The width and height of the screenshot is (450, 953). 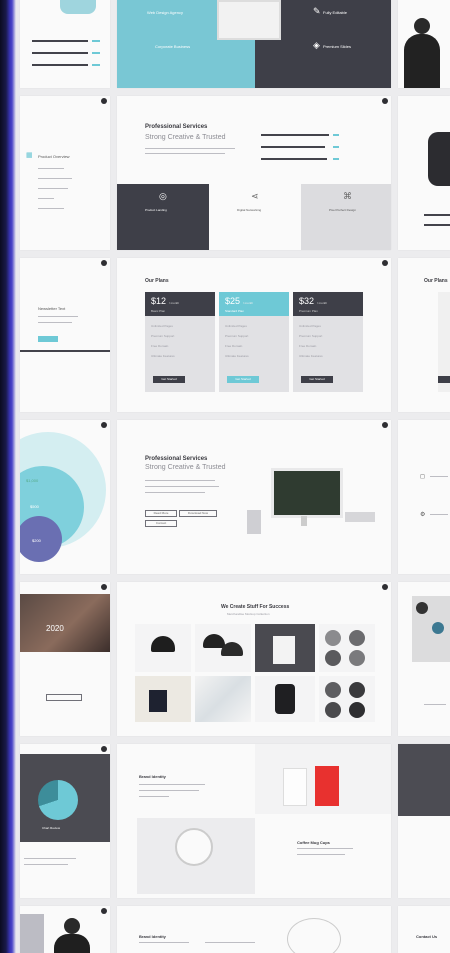 What do you see at coordinates (317, 11) in the screenshot?
I see `pencil-icon: ✎` at bounding box center [317, 11].